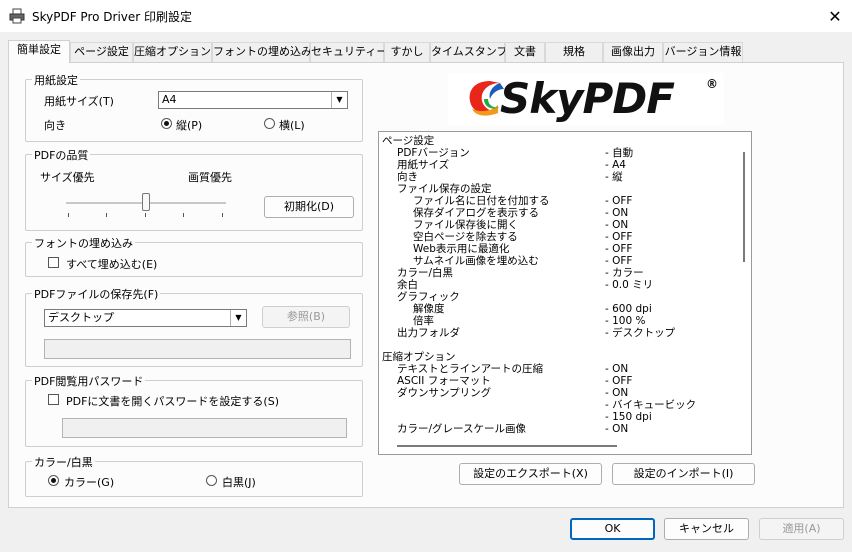 Image resolution: width=852 pixels, height=552 pixels. Describe the element at coordinates (612, 529) in the screenshot. I see `ok-button: OK` at that location.